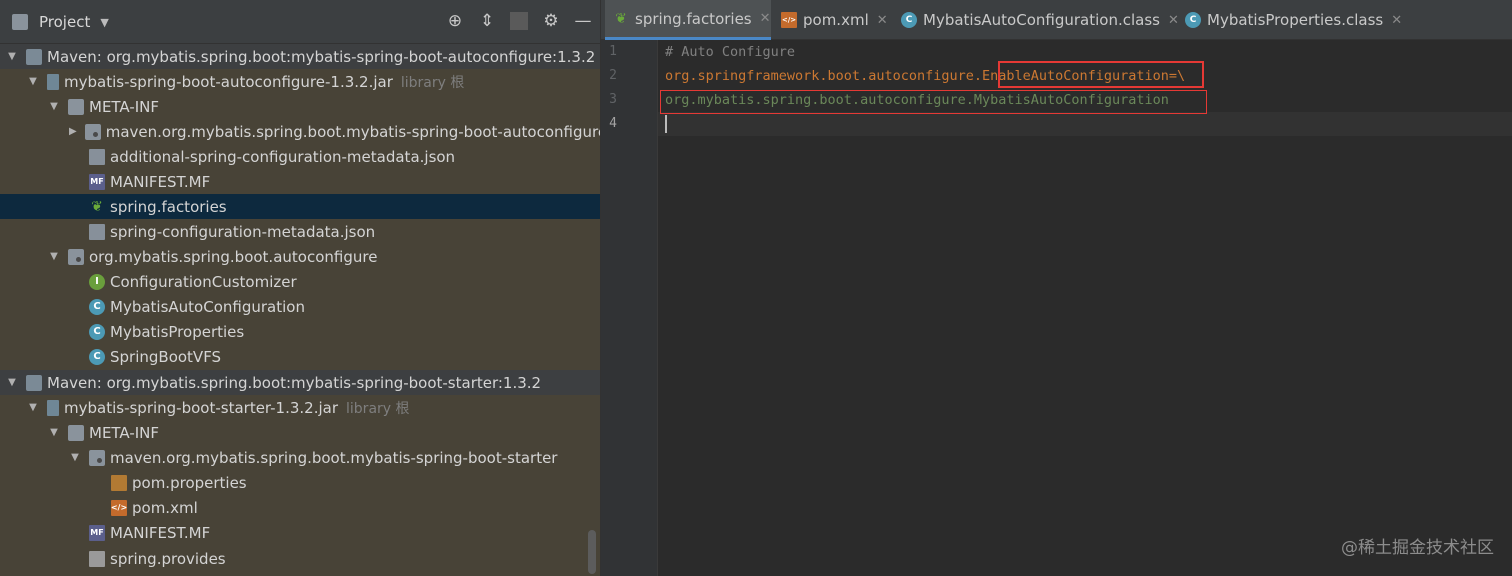  I want to click on text-caret, so click(666, 124).